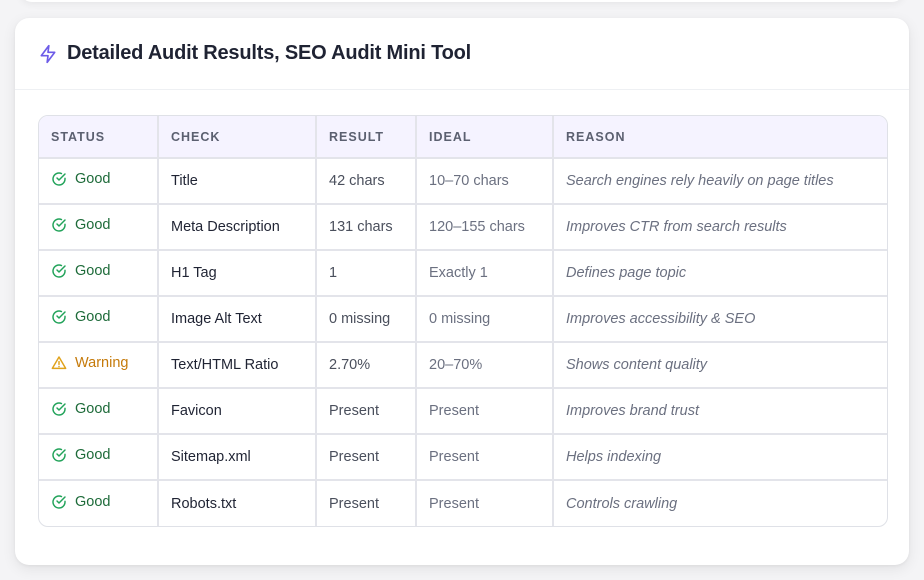 This screenshot has width=924, height=580. I want to click on check-cell: Text/HTML Ratio, so click(237, 365).